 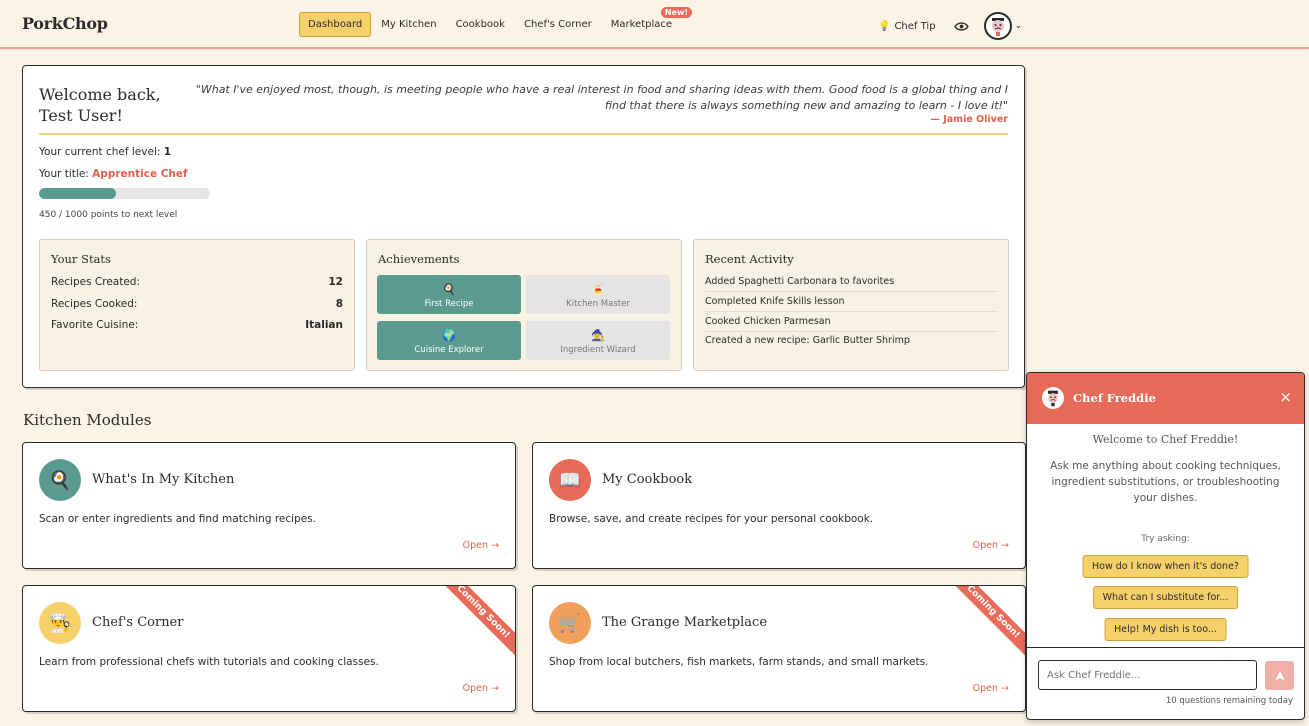 I want to click on brand-logo: PorkChop, so click(x=65, y=23).